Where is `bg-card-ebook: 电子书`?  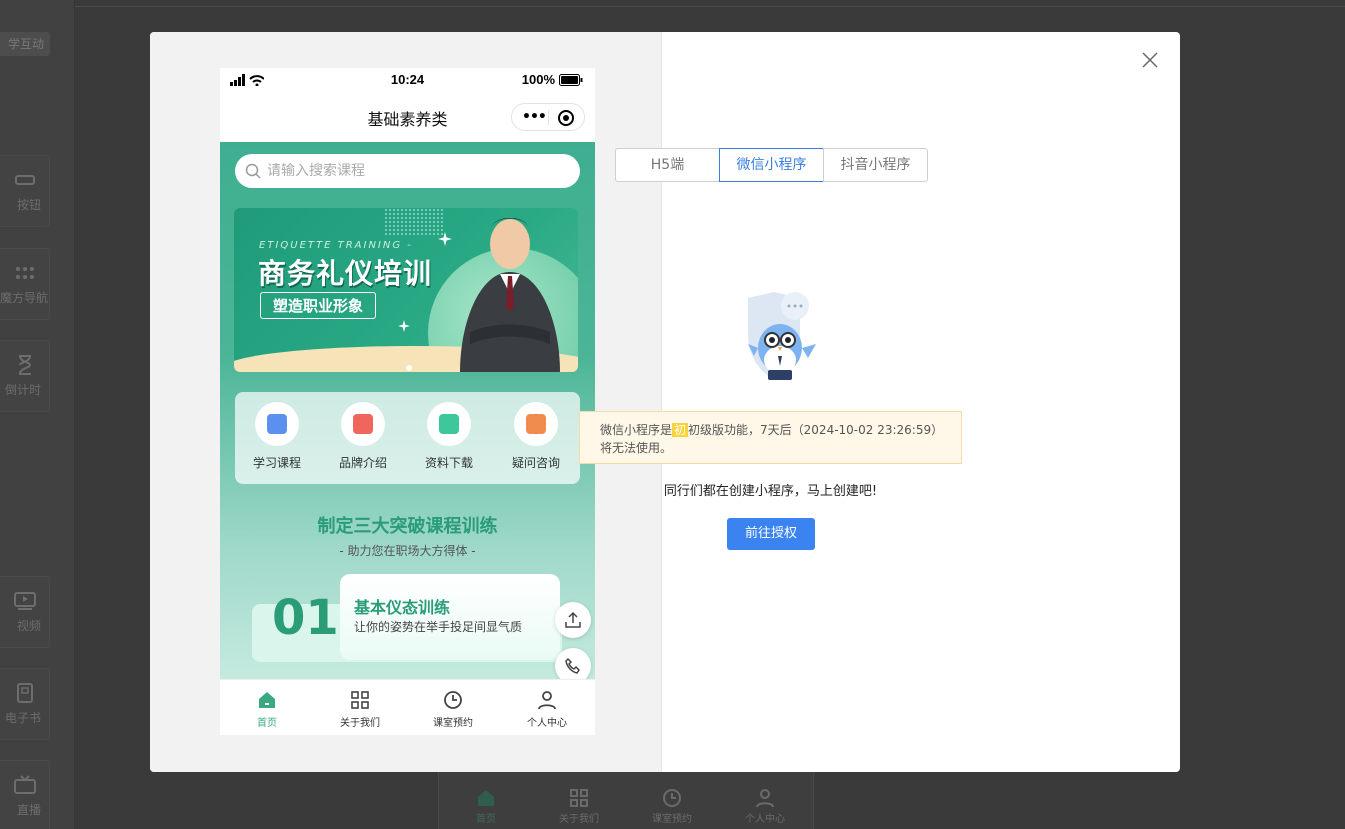 bg-card-ebook: 电子书 is located at coordinates (25, 704).